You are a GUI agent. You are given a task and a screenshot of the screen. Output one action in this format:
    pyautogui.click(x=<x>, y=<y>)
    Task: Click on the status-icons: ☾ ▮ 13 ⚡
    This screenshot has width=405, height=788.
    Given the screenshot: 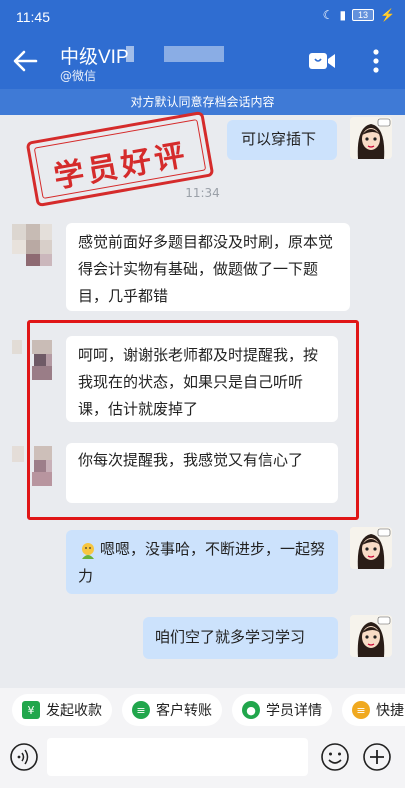 What is the action you would take?
    pyautogui.click(x=359, y=15)
    